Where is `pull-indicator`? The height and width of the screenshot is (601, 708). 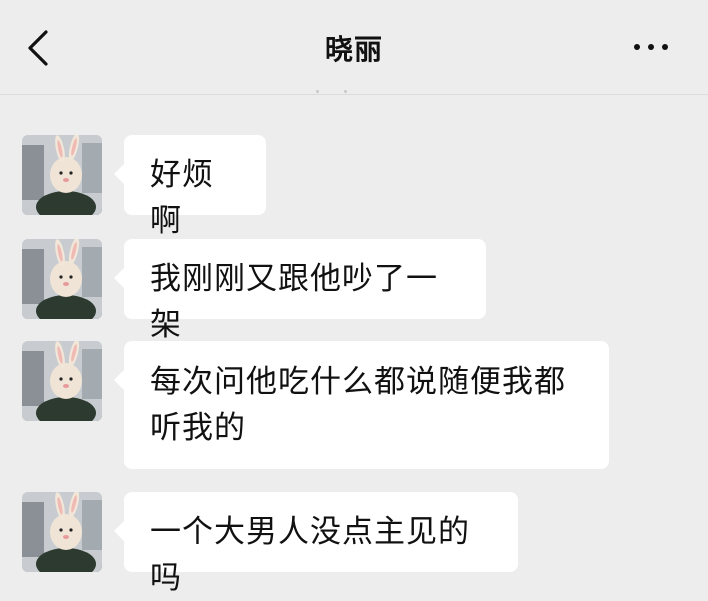 pull-indicator is located at coordinates (332, 92).